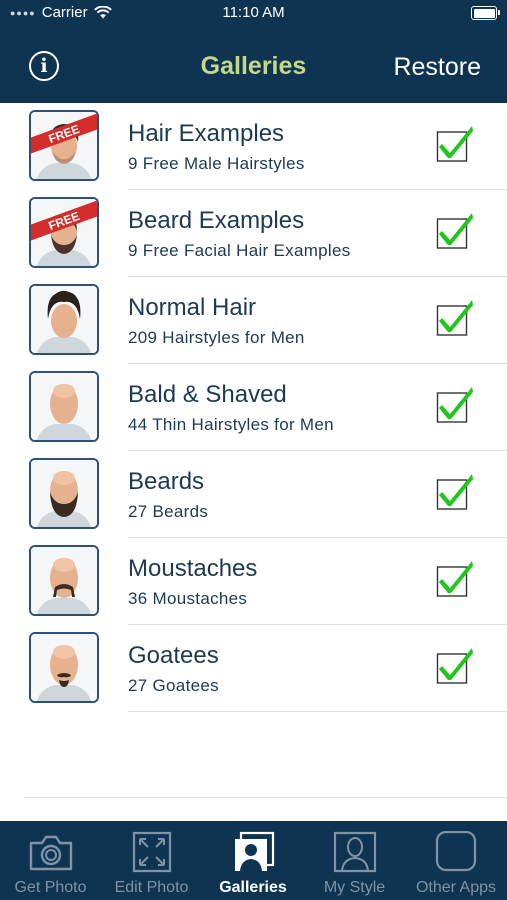 The width and height of the screenshot is (507, 900). What do you see at coordinates (207, 394) in the screenshot?
I see `gallery-title: Bald & Shaved` at bounding box center [207, 394].